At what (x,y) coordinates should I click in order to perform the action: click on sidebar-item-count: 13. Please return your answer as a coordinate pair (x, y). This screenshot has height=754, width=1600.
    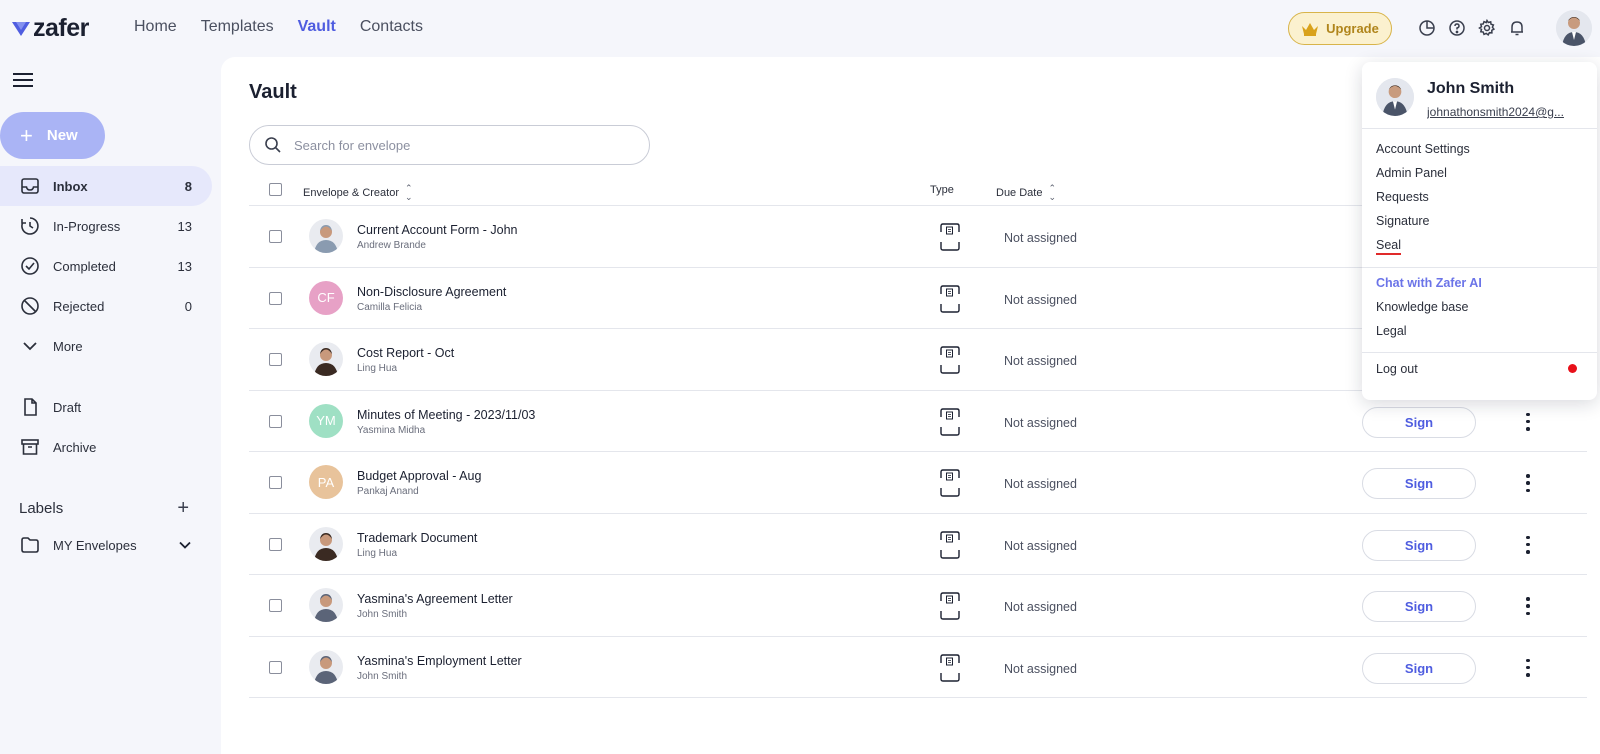
    Looking at the image, I should click on (184, 226).